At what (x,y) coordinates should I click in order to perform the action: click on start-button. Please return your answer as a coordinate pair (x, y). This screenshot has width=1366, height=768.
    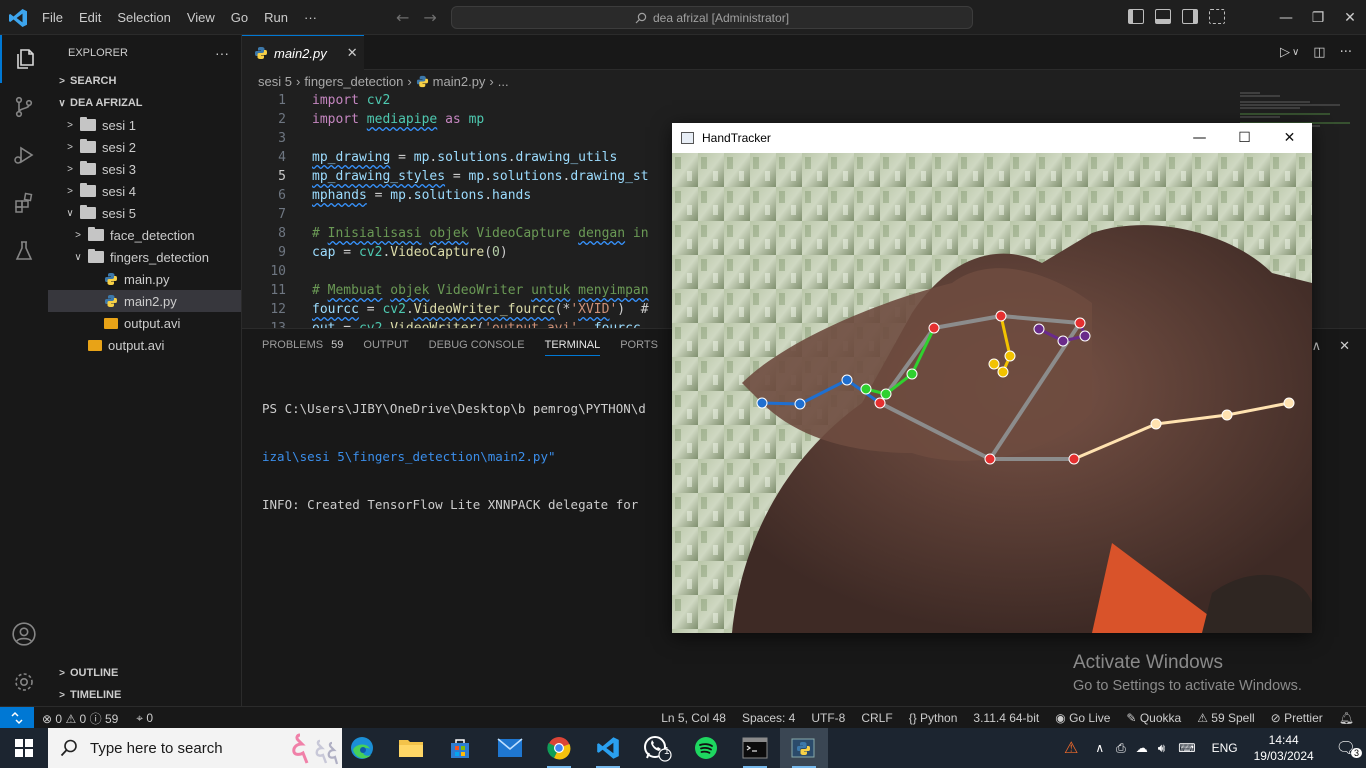
    Looking at the image, I should click on (24, 748).